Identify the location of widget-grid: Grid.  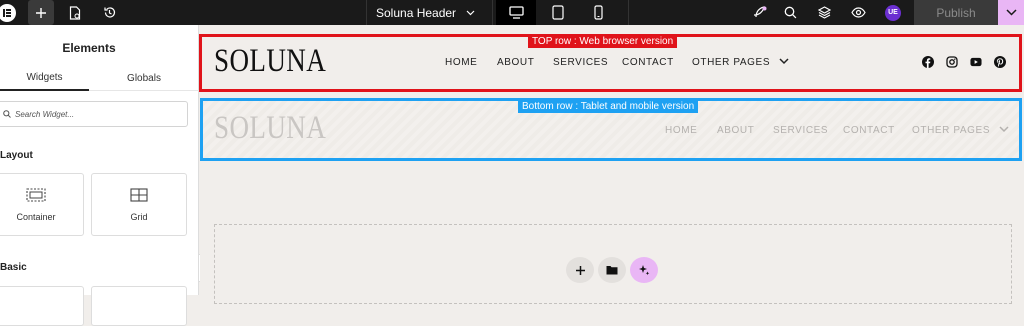
(139, 204).